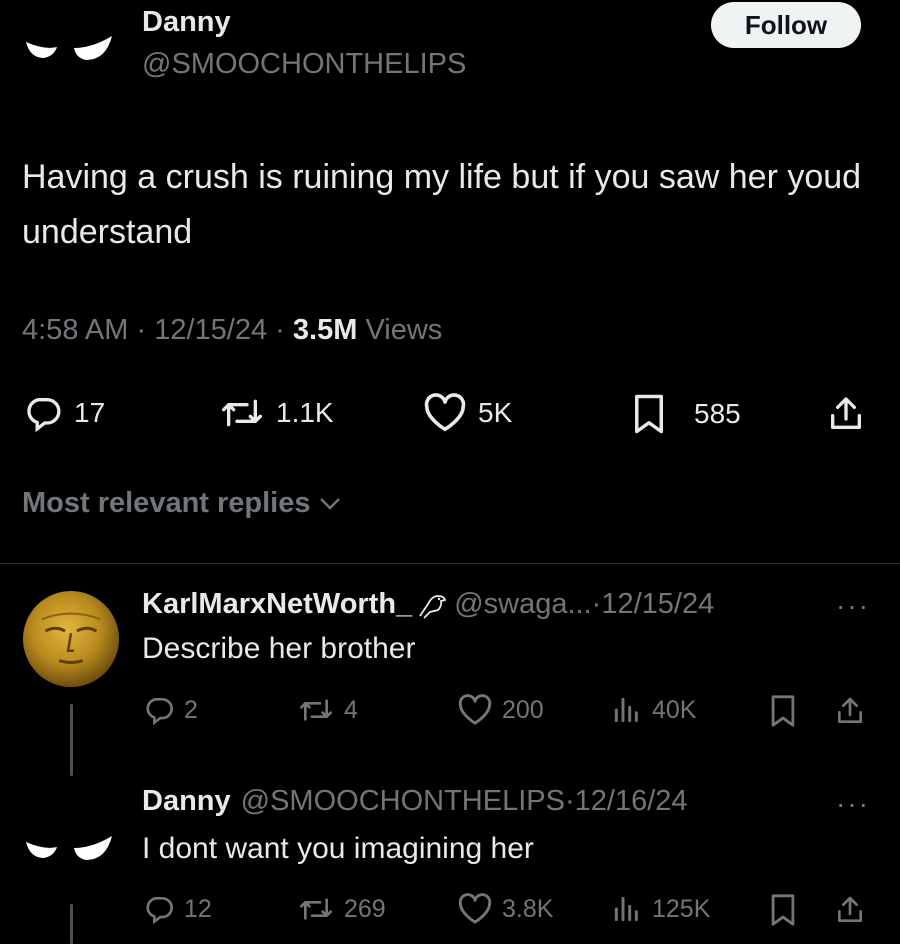 The image size is (900, 944). Describe the element at coordinates (365, 908) in the screenshot. I see `reply-2-repost-count: 269` at that location.